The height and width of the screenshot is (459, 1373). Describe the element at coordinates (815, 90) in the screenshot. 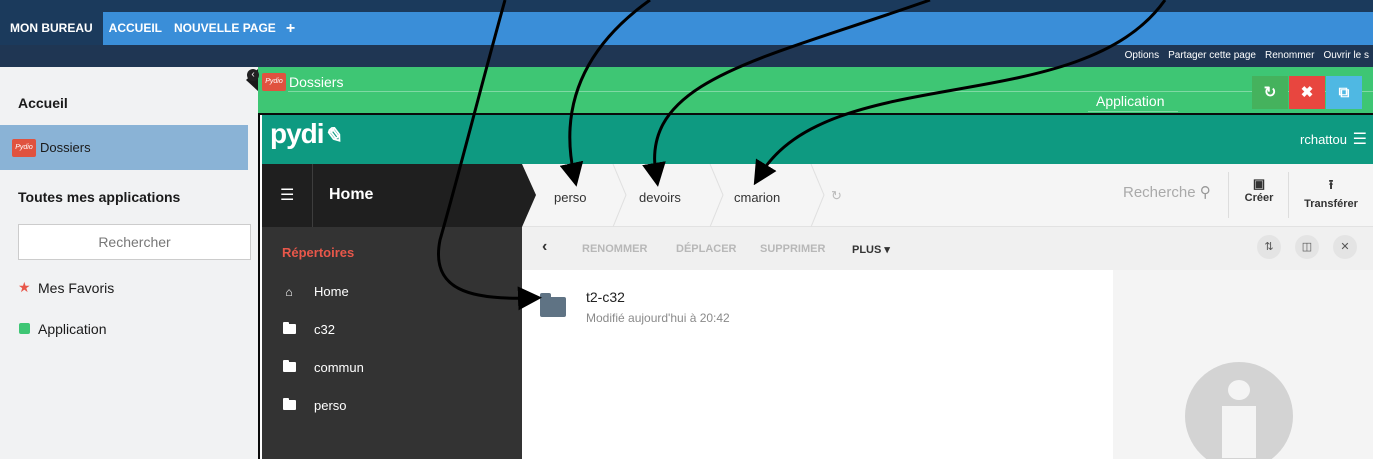

I see `app-title-bar: Pydio Dossiers Application ↻ ✖ ⧉` at that location.